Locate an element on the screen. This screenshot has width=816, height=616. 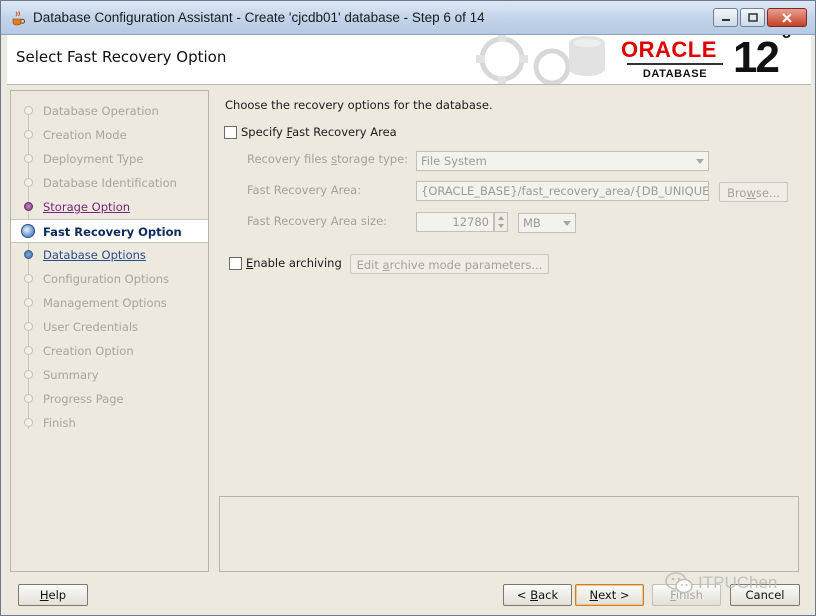
next-button: Next > is located at coordinates (609, 595).